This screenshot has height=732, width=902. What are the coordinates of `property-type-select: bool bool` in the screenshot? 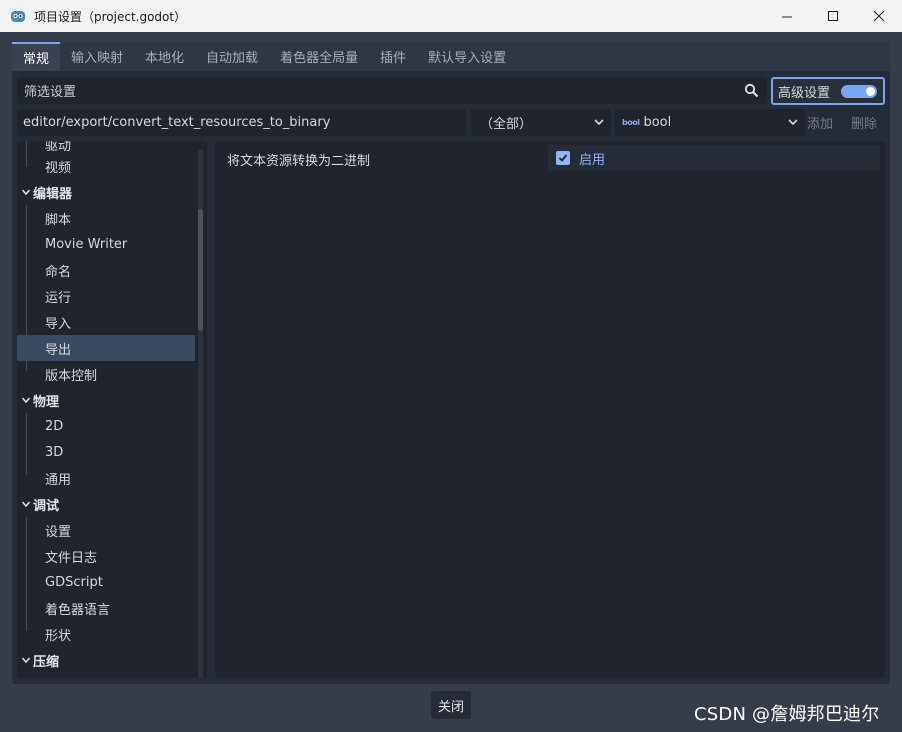 It's located at (710, 122).